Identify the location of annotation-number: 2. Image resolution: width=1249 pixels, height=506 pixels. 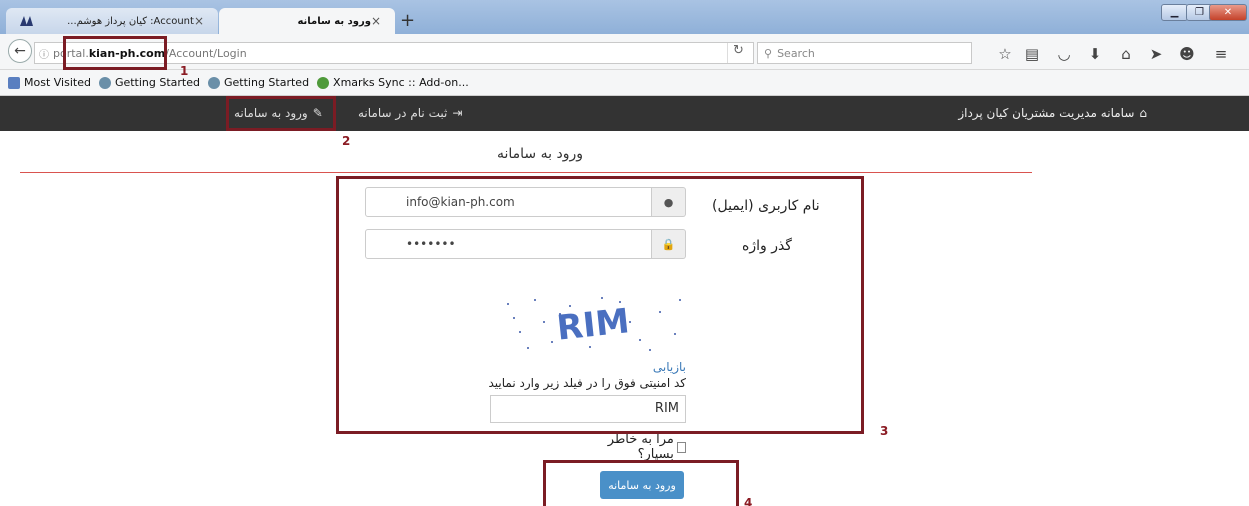
(346, 141).